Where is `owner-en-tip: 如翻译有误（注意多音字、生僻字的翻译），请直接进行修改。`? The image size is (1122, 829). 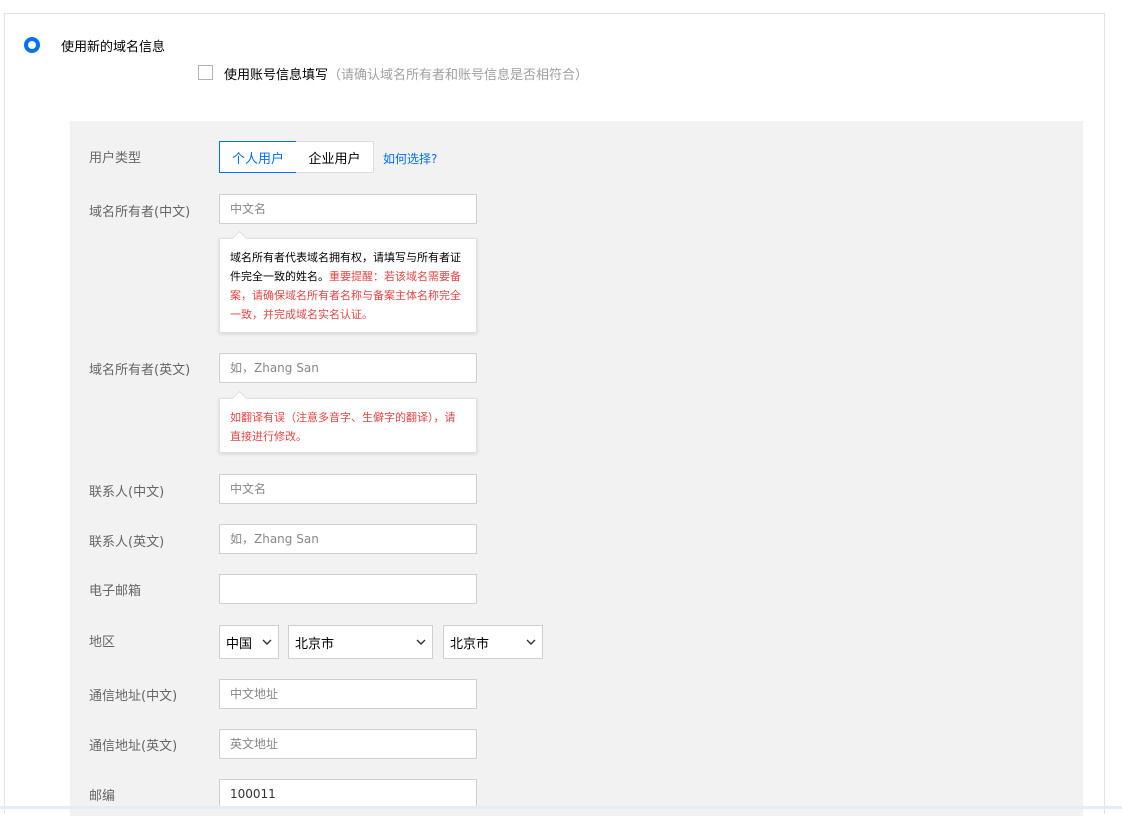 owner-en-tip: 如翻译有误（注意多音字、生僻字的翻译），请直接进行修改。 is located at coordinates (348, 425).